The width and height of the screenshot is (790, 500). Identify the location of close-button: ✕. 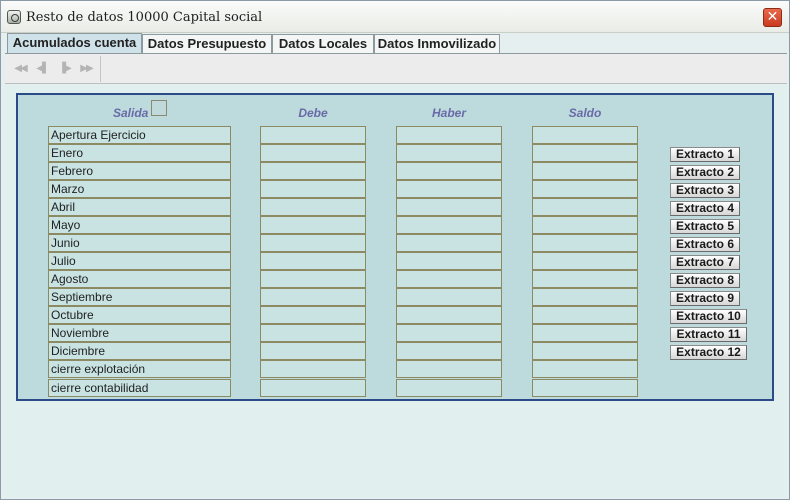
(772, 17).